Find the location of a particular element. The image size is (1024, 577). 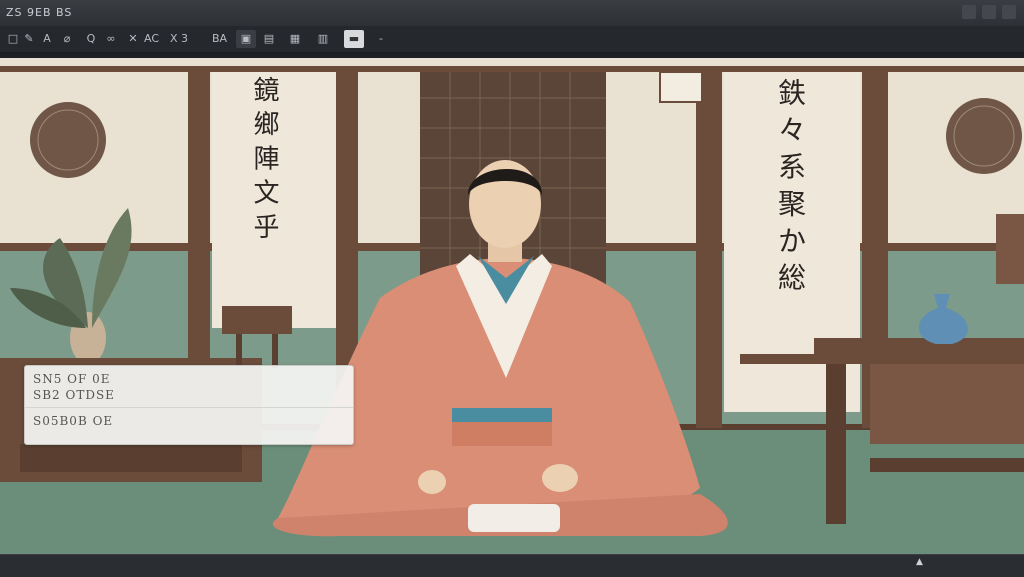

title-bar: ZS 9EB BS is located at coordinates (512, 13).